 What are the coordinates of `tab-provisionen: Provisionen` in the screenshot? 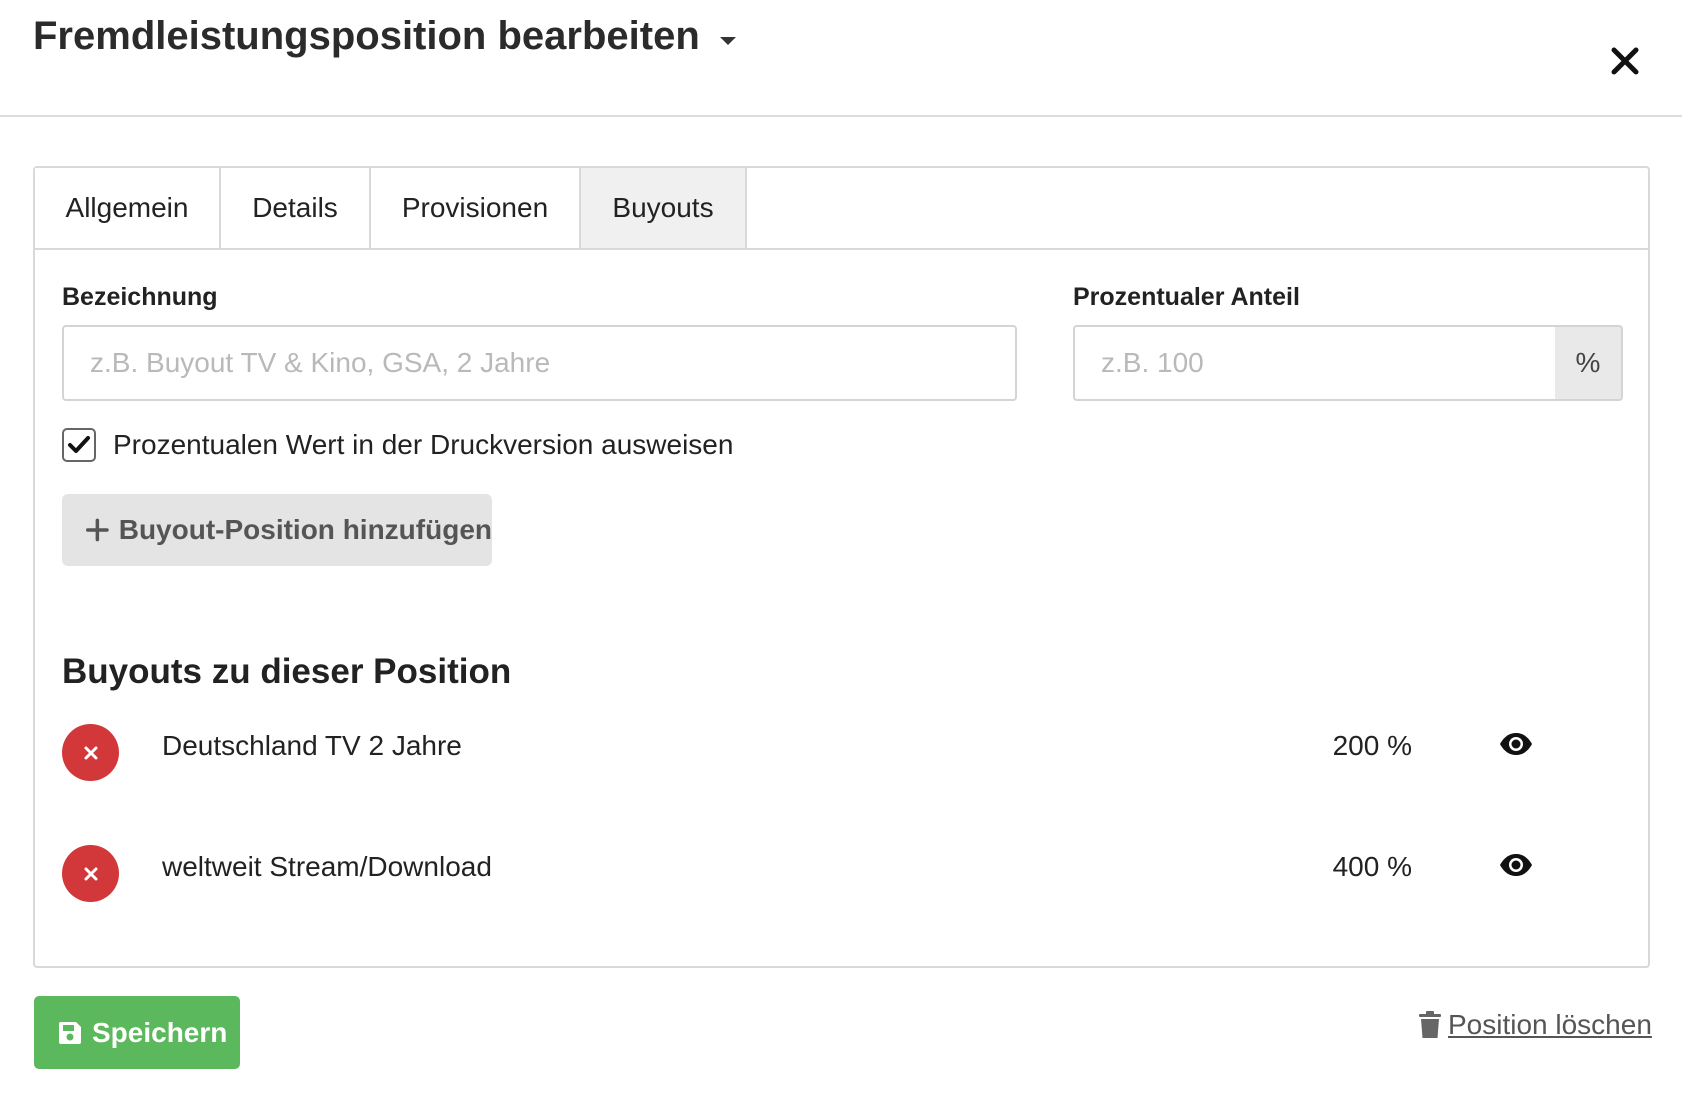 It's located at (476, 208).